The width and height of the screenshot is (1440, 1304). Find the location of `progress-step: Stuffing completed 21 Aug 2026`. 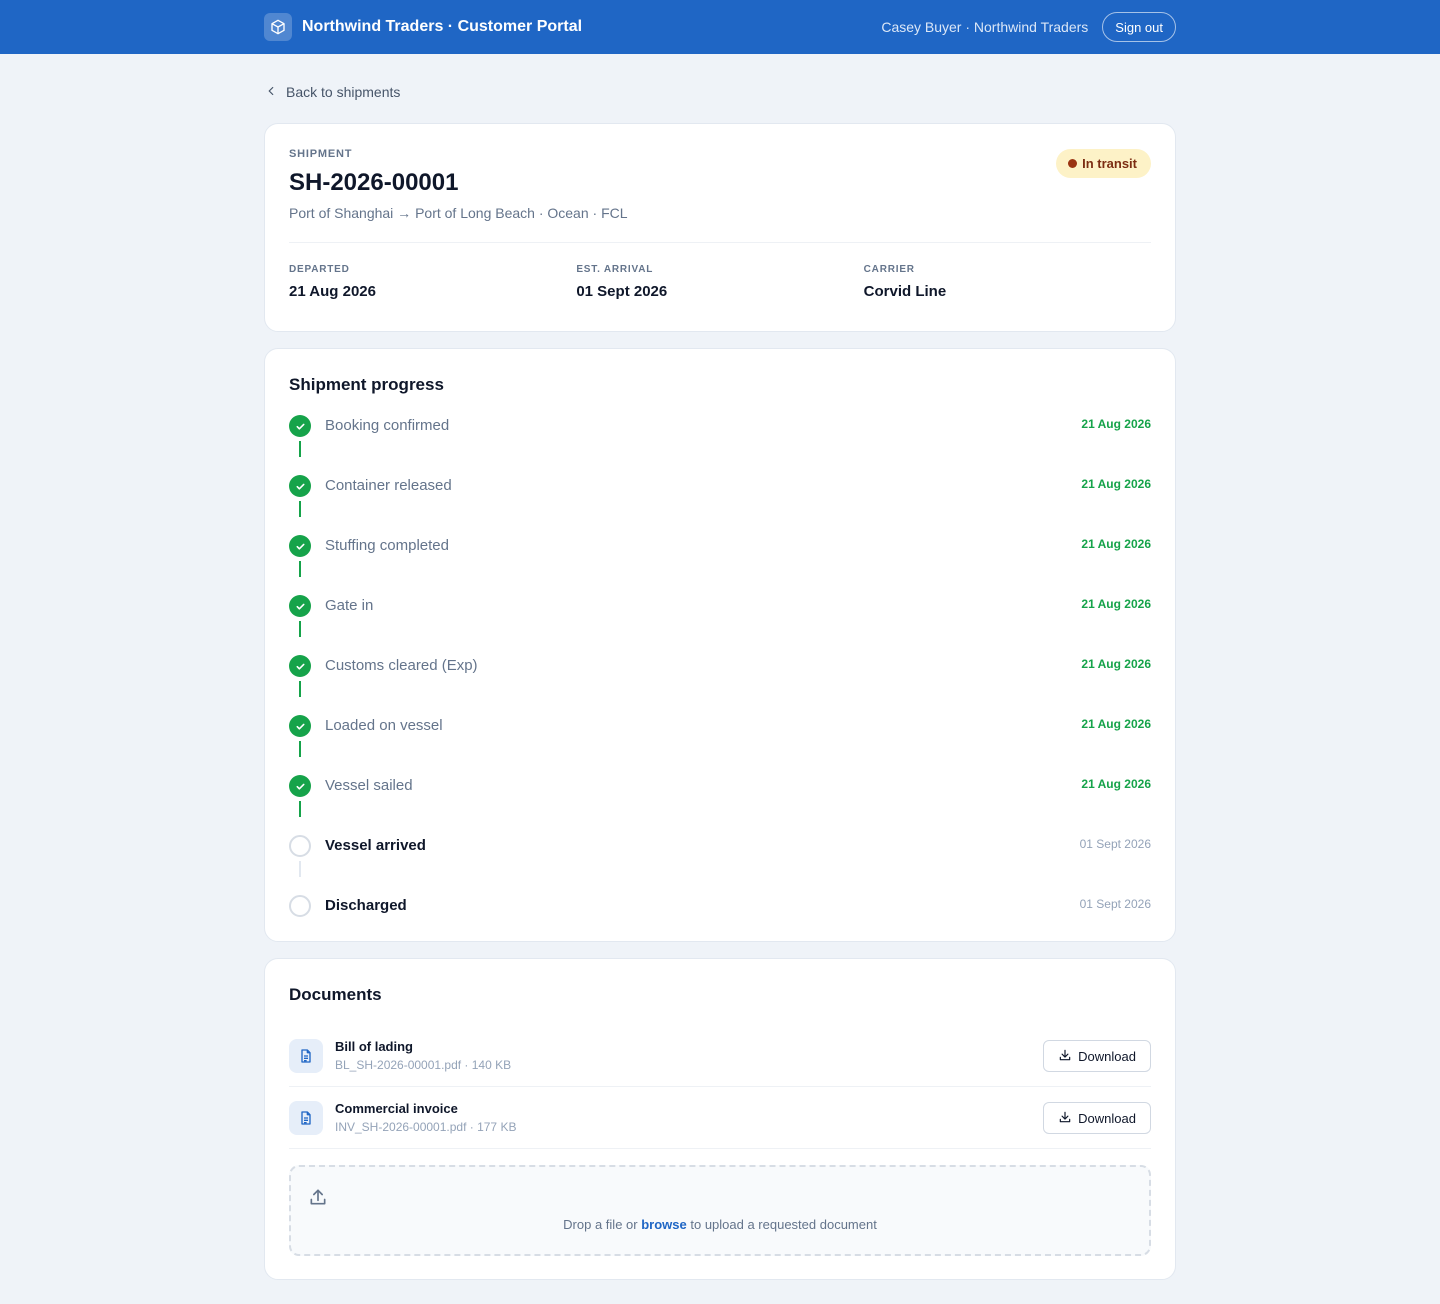

progress-step: Stuffing completed 21 Aug 2026 is located at coordinates (720, 565).